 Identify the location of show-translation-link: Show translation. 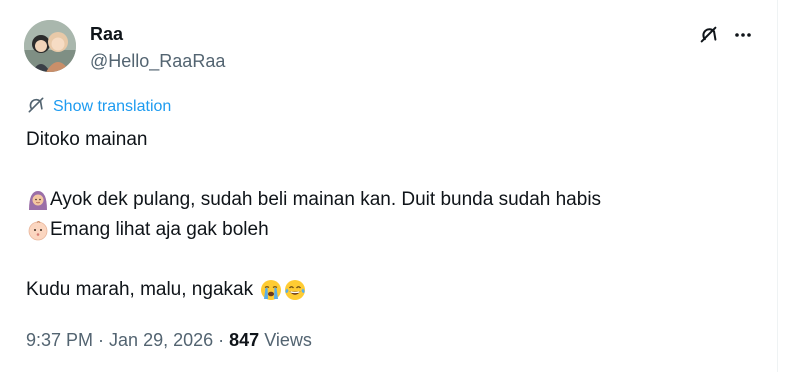
(98, 107).